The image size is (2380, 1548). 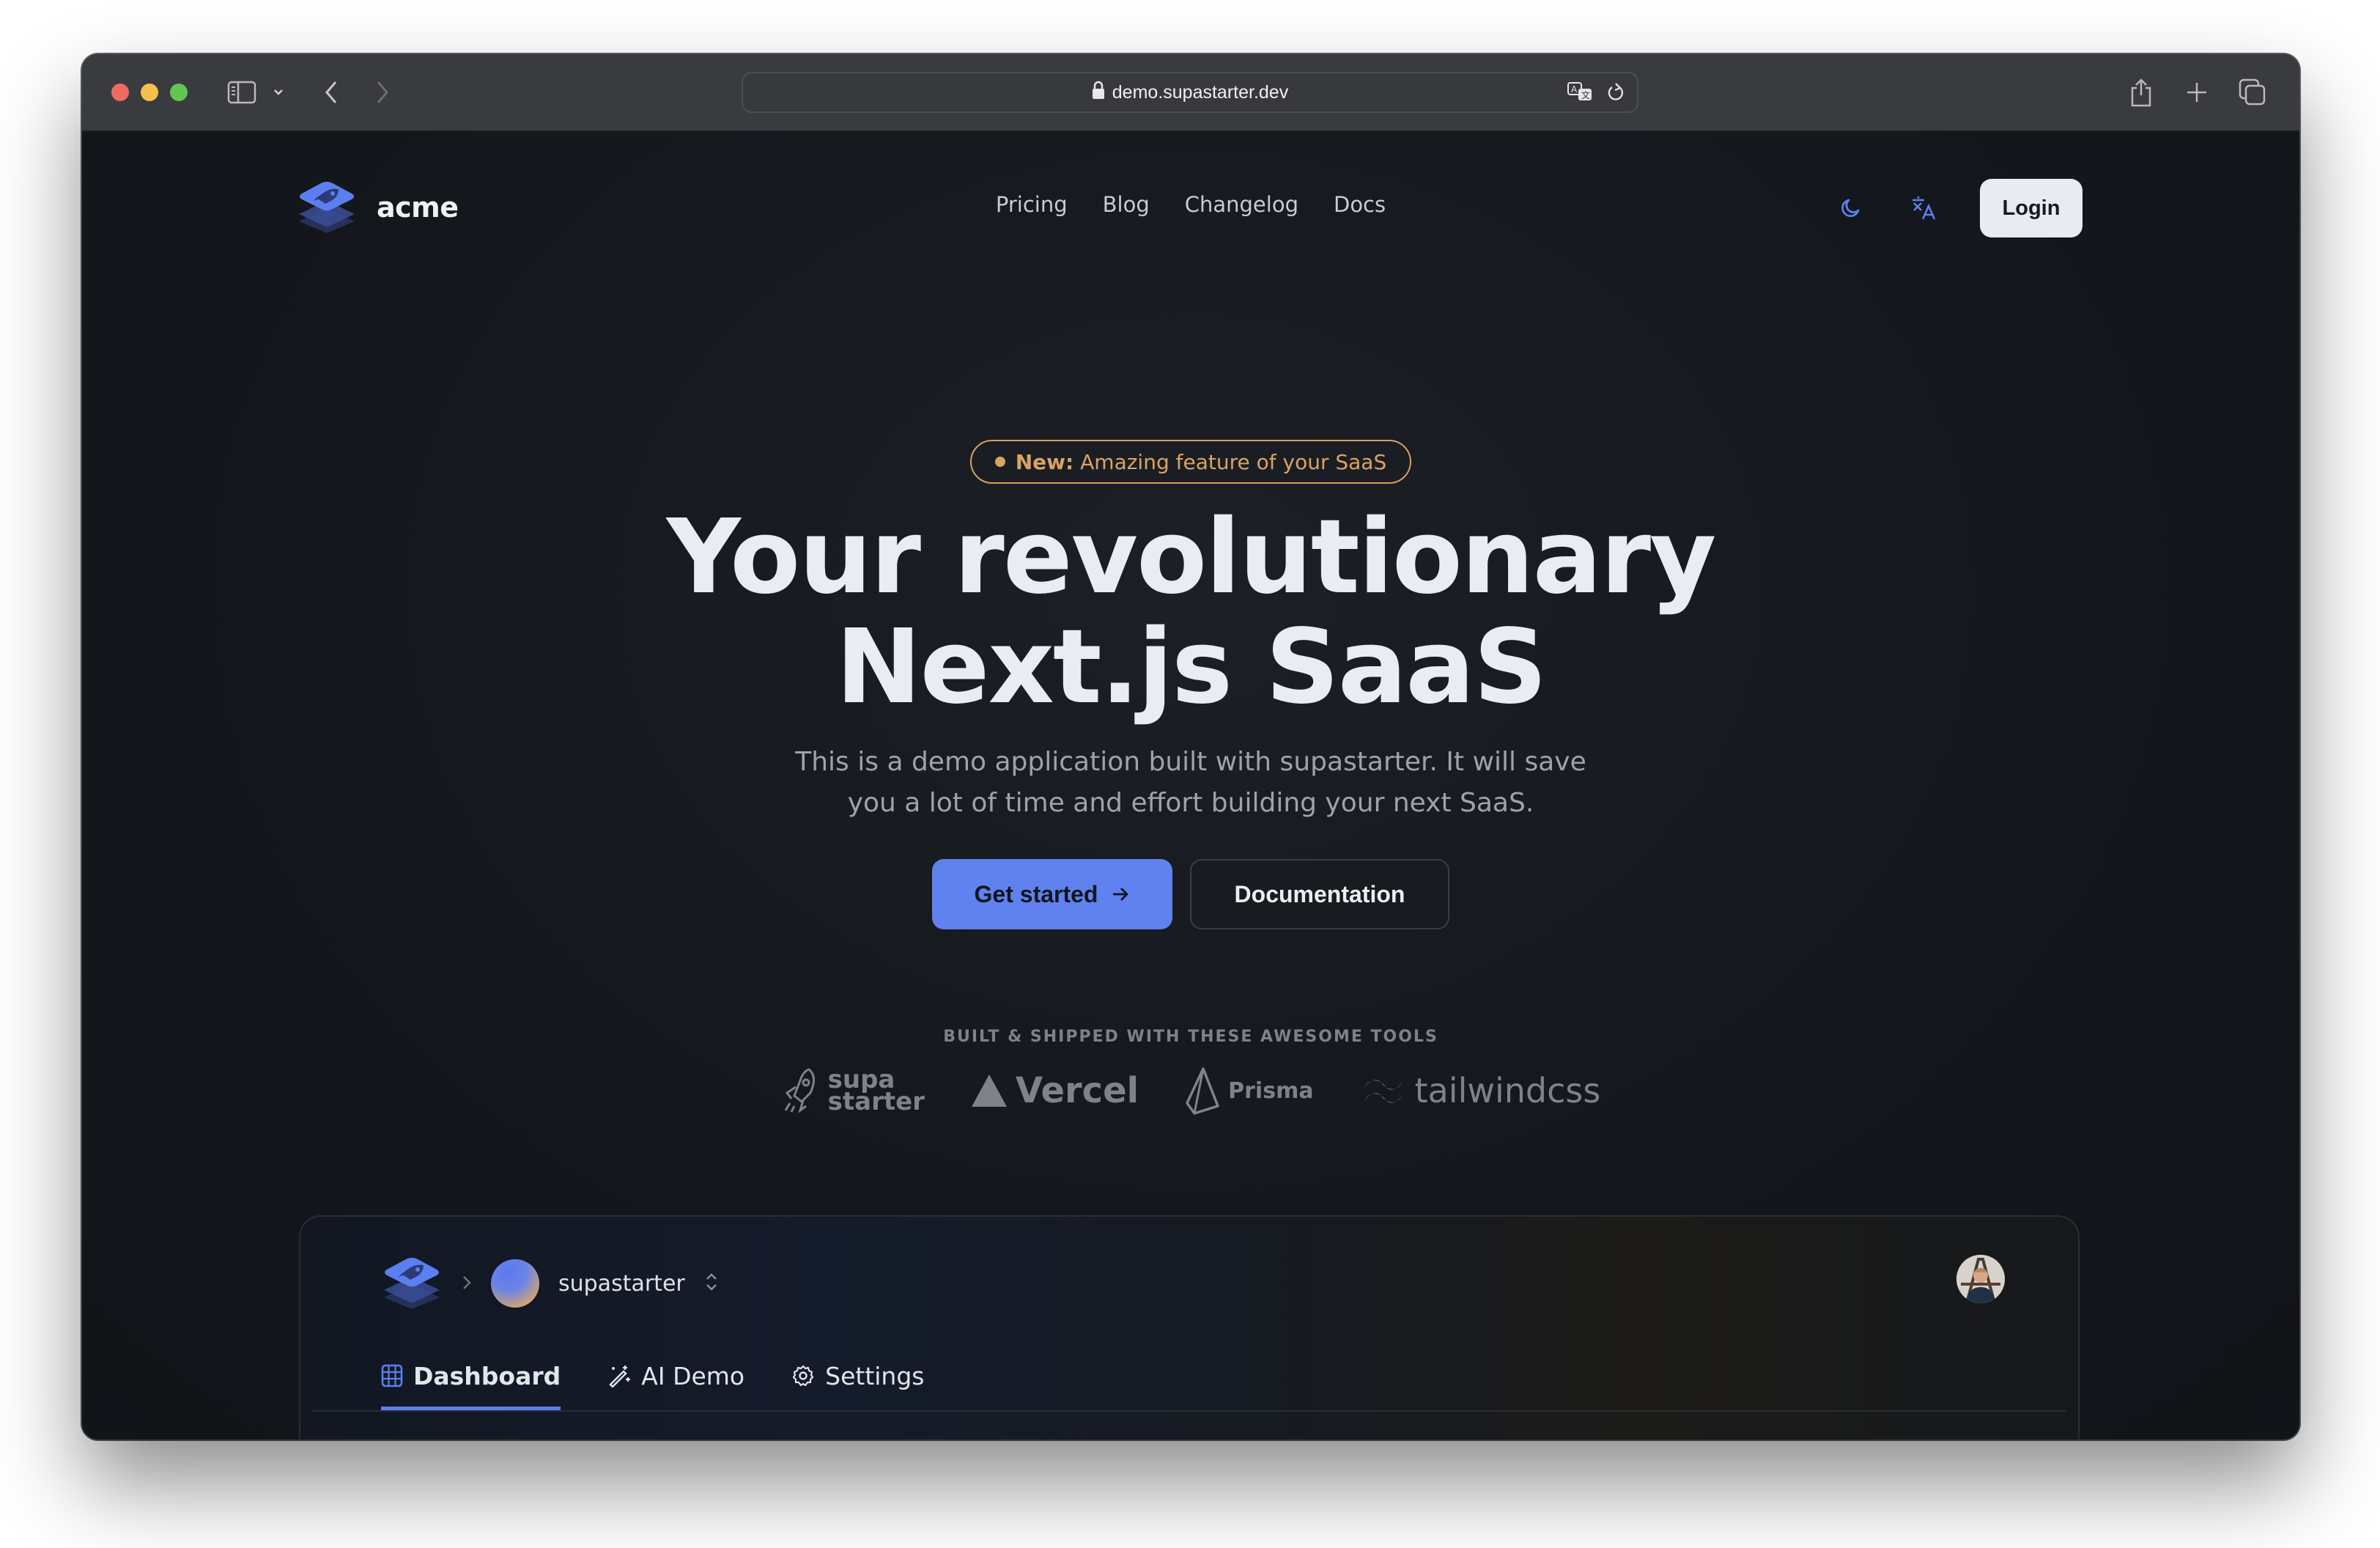 What do you see at coordinates (620, 1376) in the screenshot?
I see `magic-wand-icon` at bounding box center [620, 1376].